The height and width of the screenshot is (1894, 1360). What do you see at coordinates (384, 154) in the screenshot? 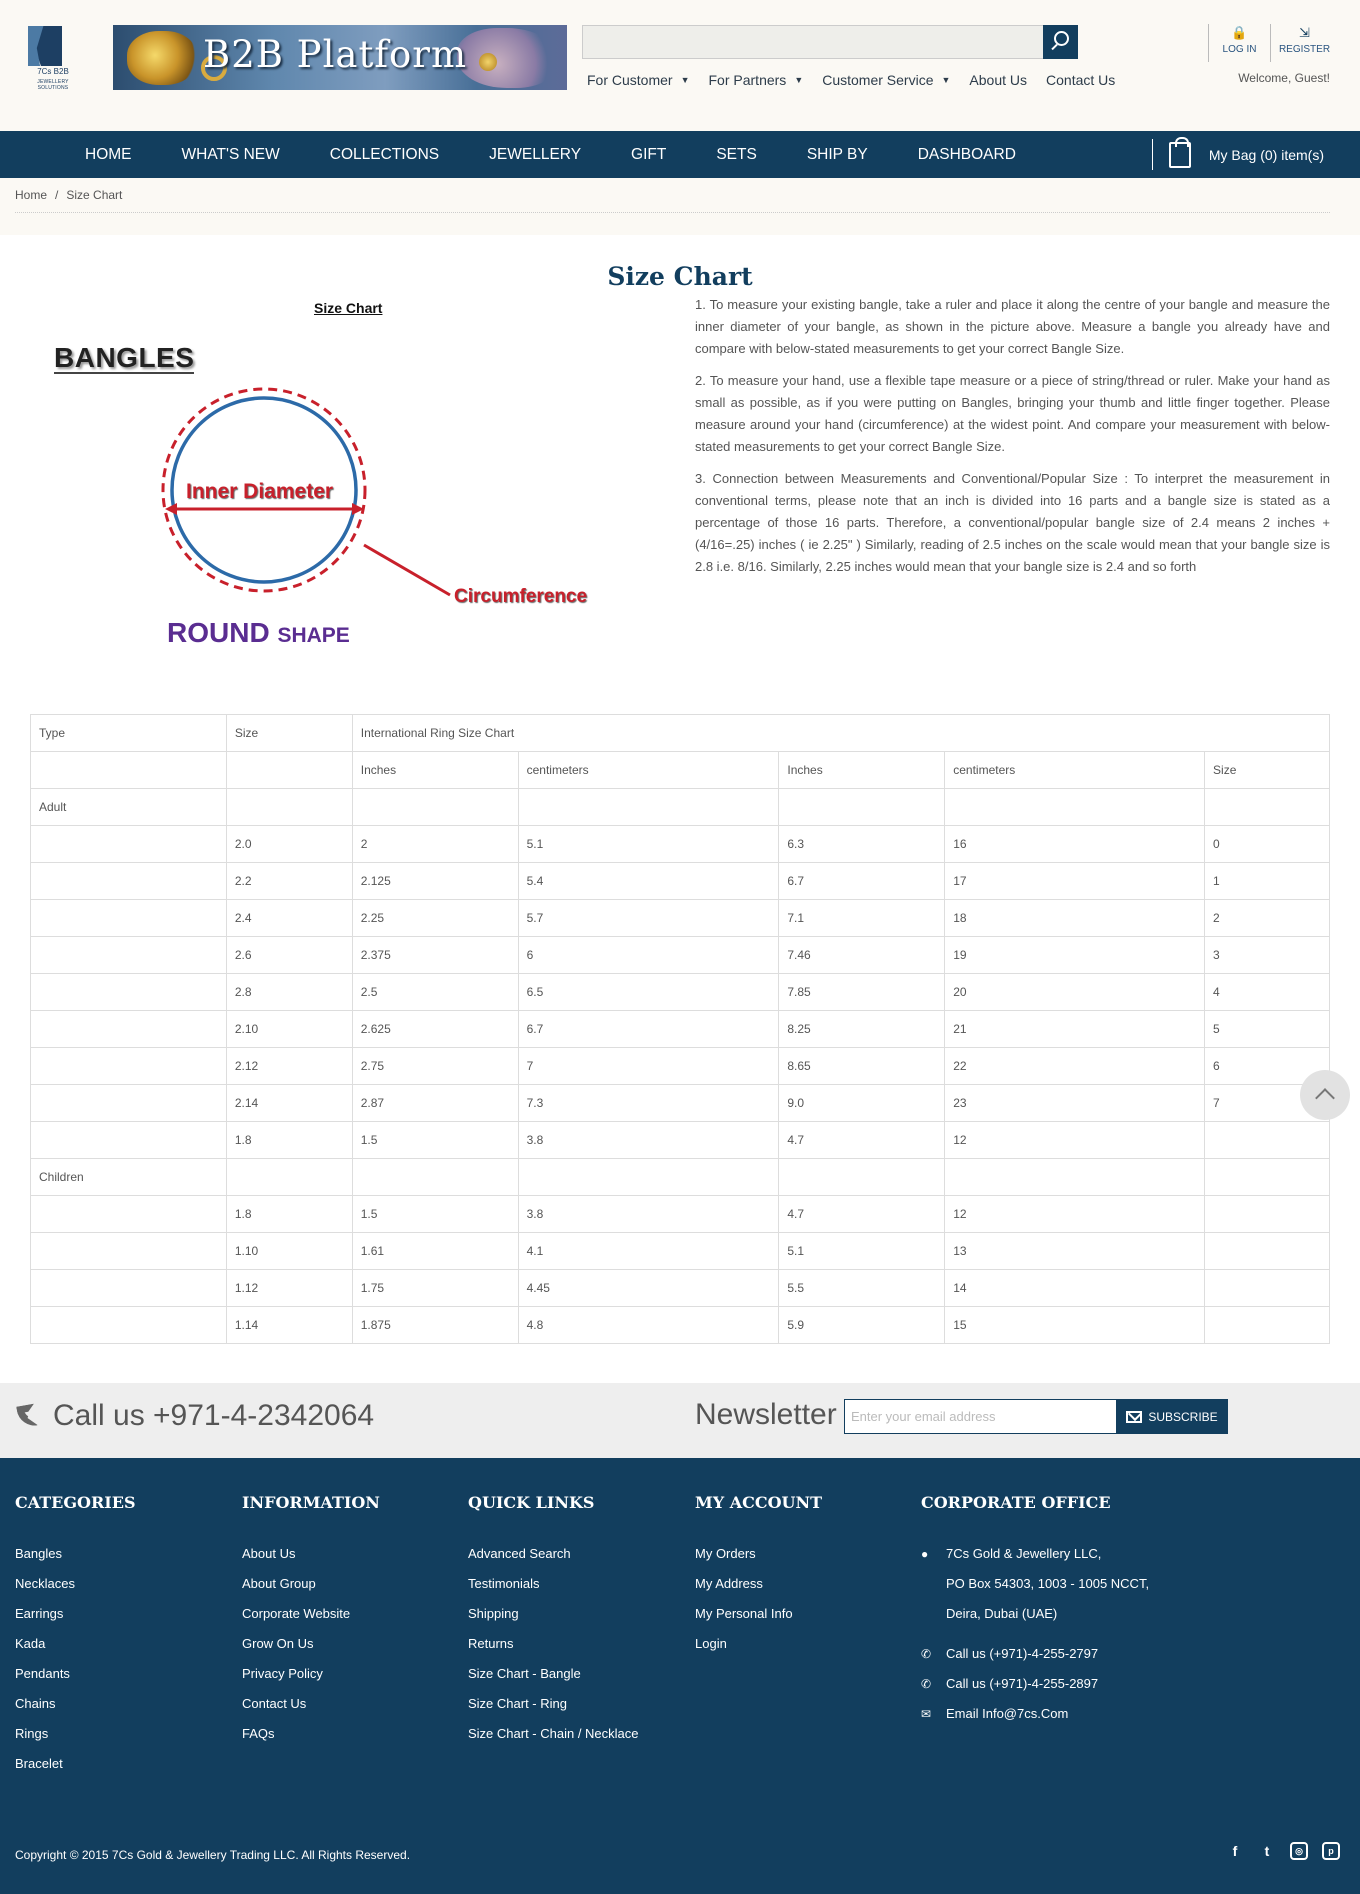
I see `main-nav-item: COLLECTIONS` at bounding box center [384, 154].